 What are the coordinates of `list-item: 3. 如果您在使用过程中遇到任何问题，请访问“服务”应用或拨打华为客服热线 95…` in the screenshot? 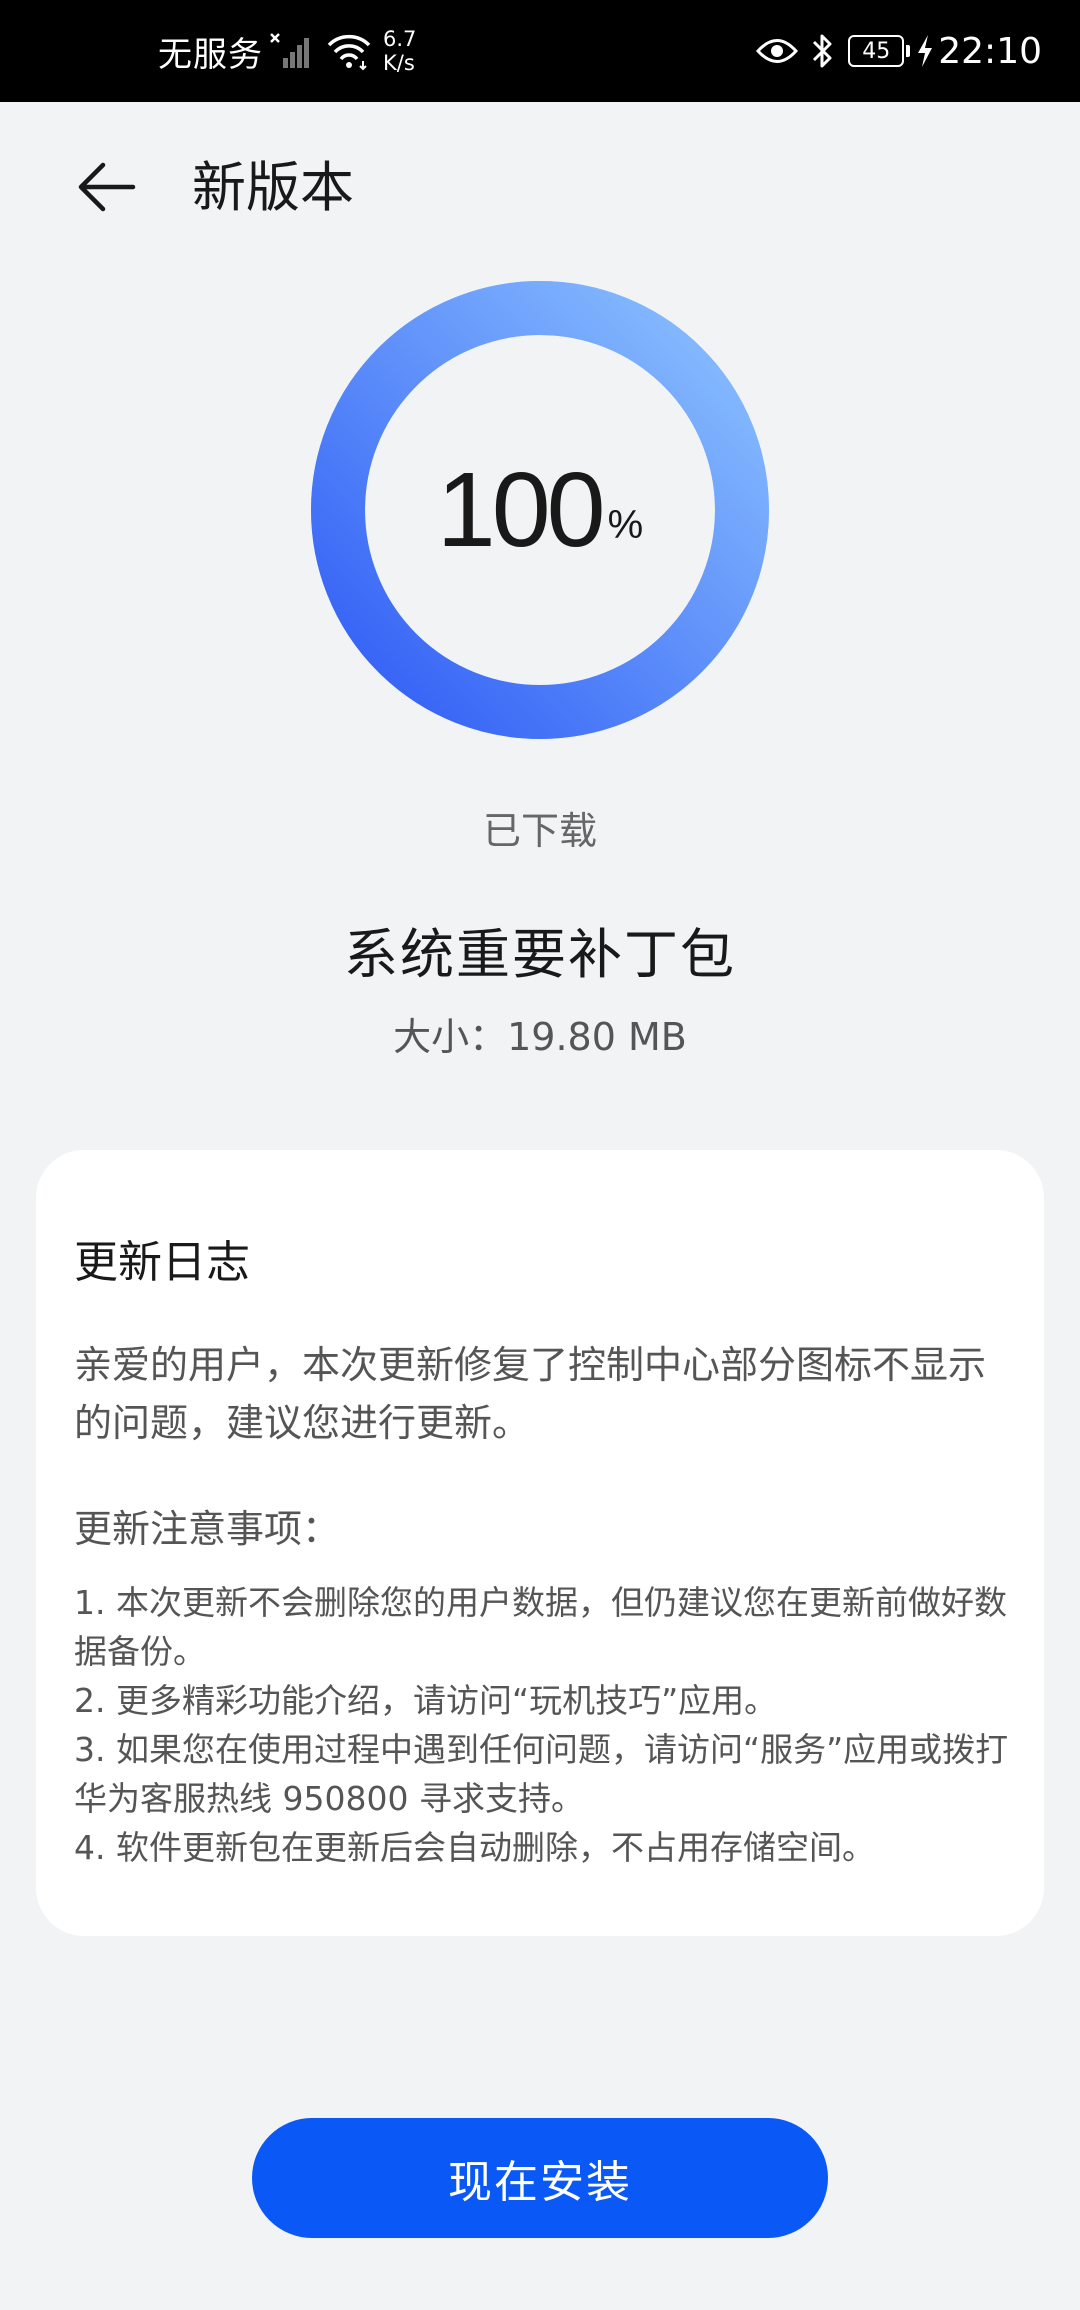 It's located at (541, 1774).